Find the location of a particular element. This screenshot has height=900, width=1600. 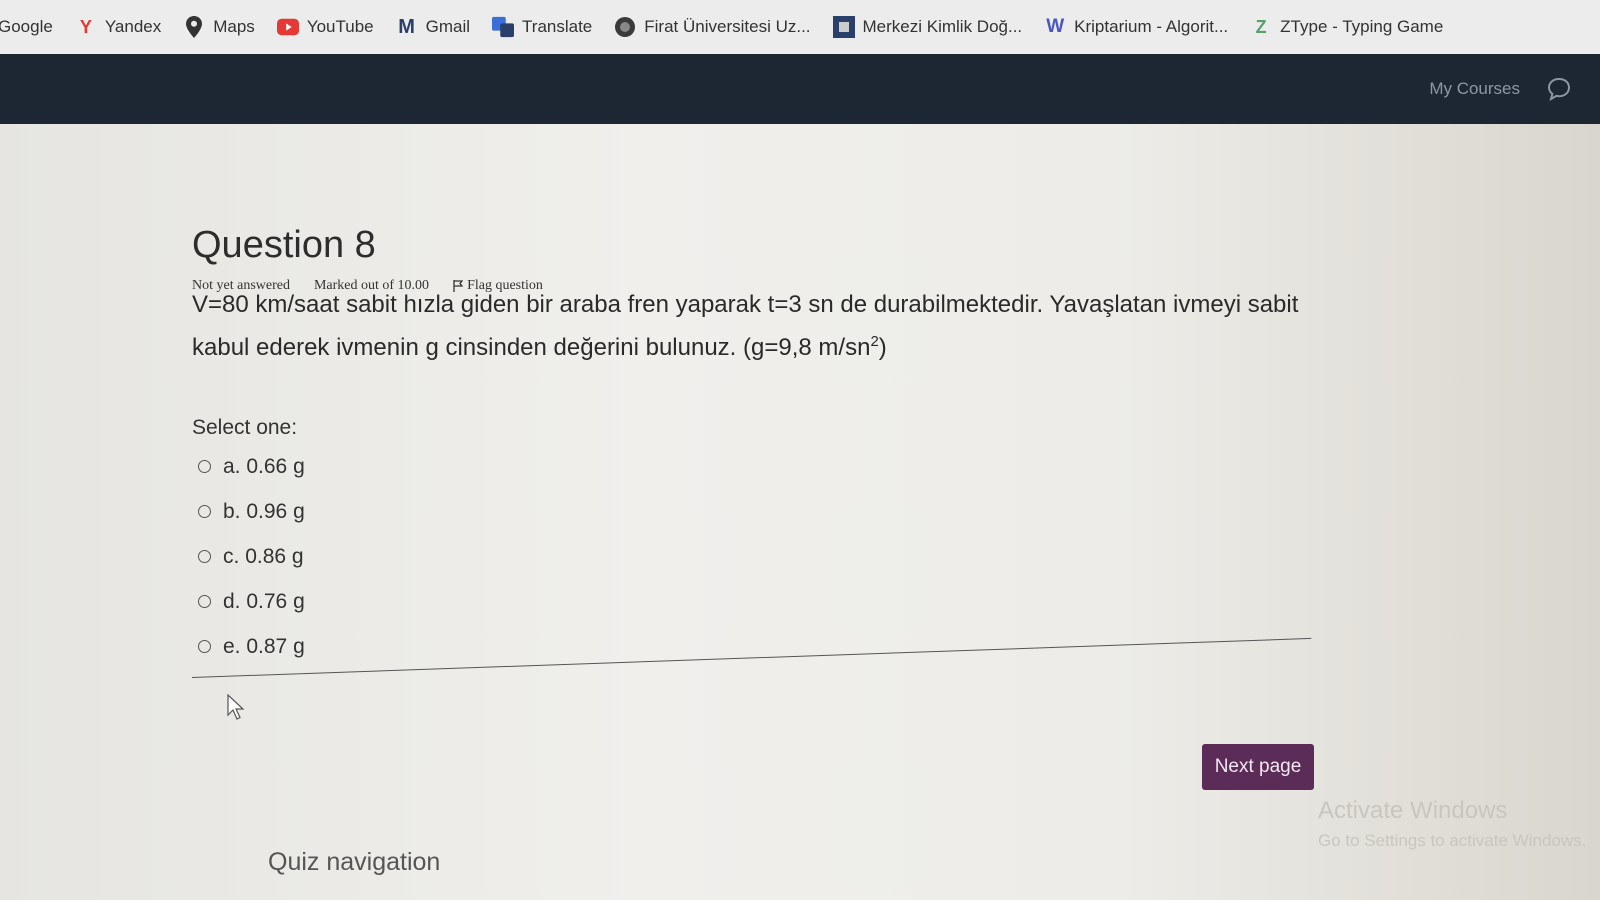

answer-option-a: a. 0.66 g is located at coordinates (251, 466).